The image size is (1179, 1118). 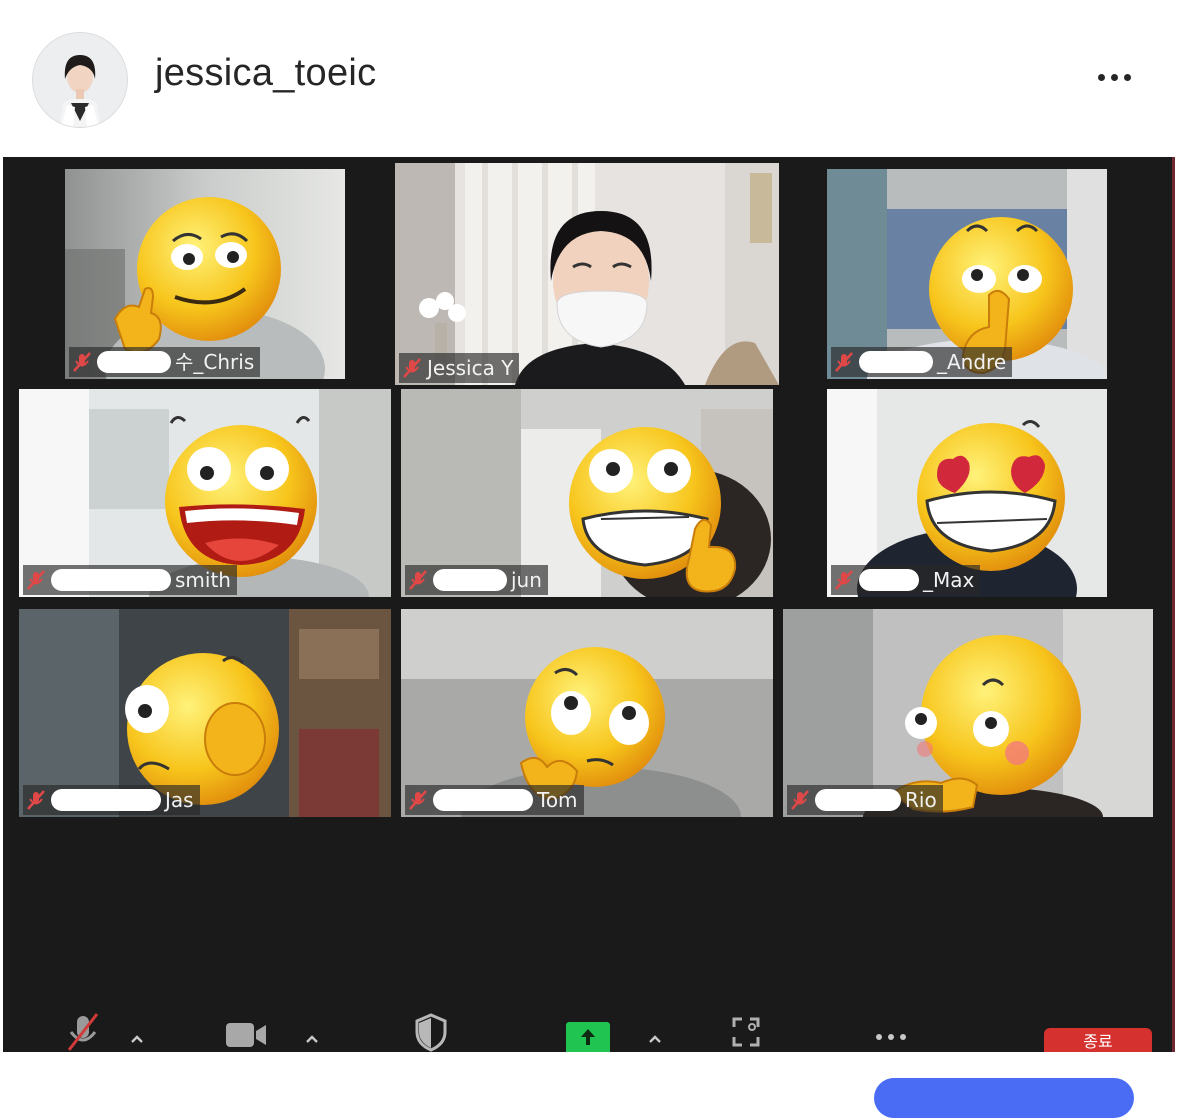 I want to click on video-button, so click(x=246, y=1034).